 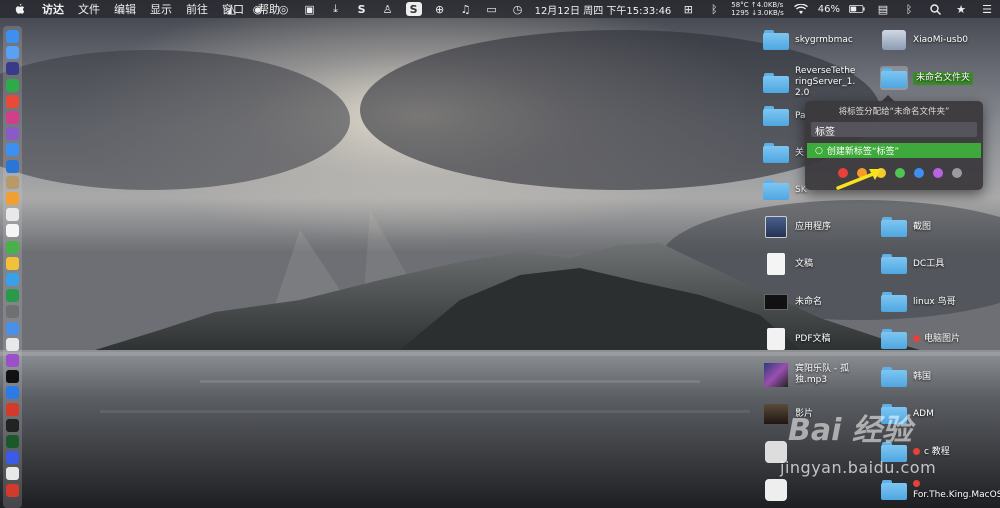 I want to click on desktop-item-applications: 应用程序, so click(x=796, y=227).